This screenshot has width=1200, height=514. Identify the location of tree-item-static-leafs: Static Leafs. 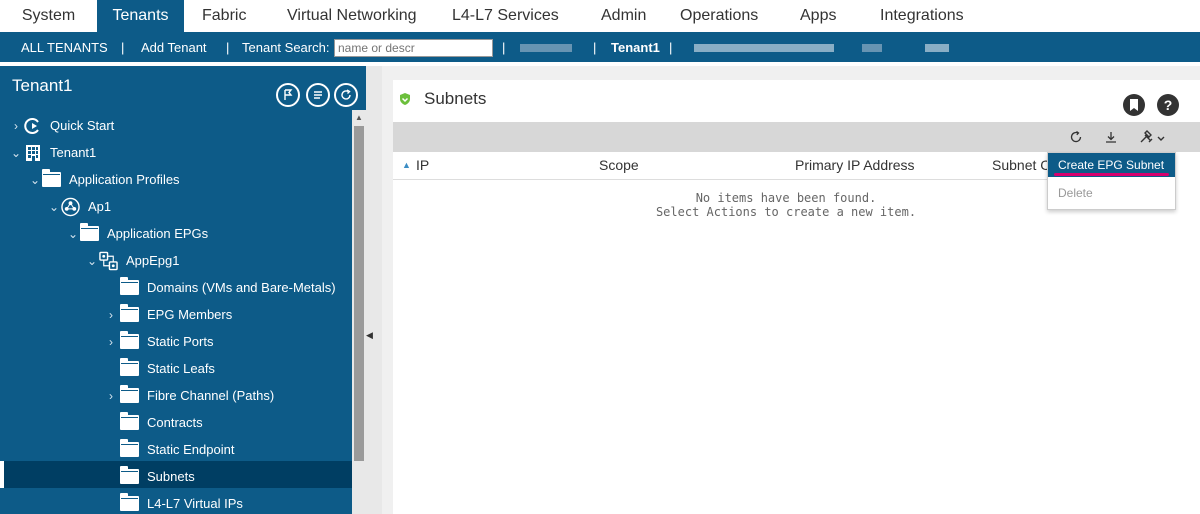
(167, 368).